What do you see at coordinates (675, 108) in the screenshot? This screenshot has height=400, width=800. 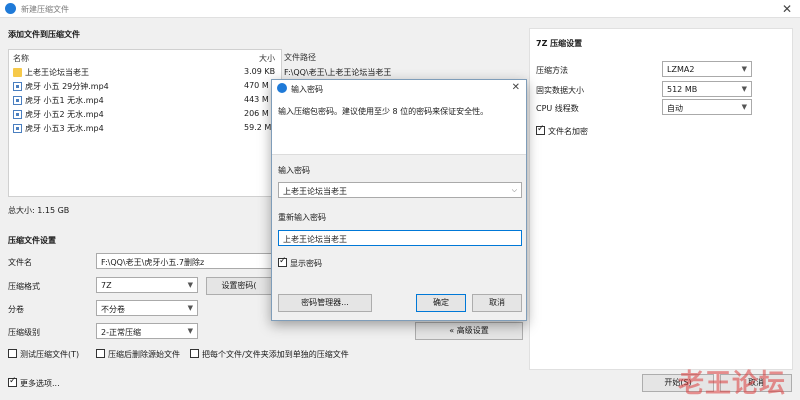 I see `threads-value: 自动` at bounding box center [675, 108].